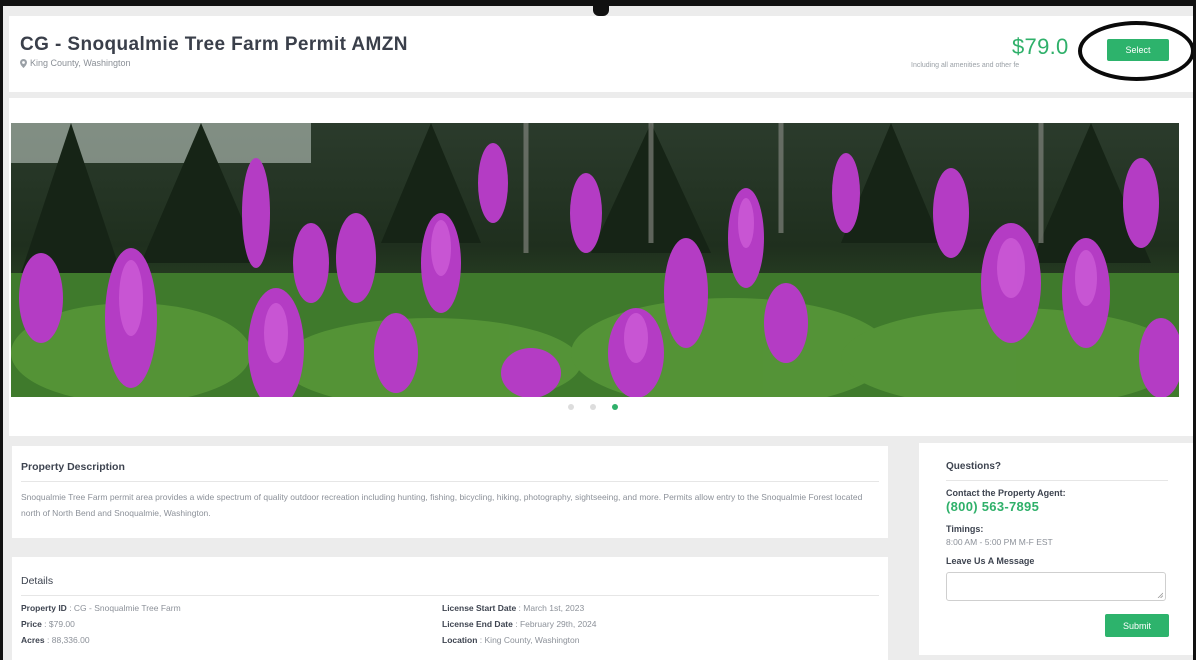  What do you see at coordinates (974, 466) in the screenshot?
I see `questions-title: Questions?` at bounding box center [974, 466].